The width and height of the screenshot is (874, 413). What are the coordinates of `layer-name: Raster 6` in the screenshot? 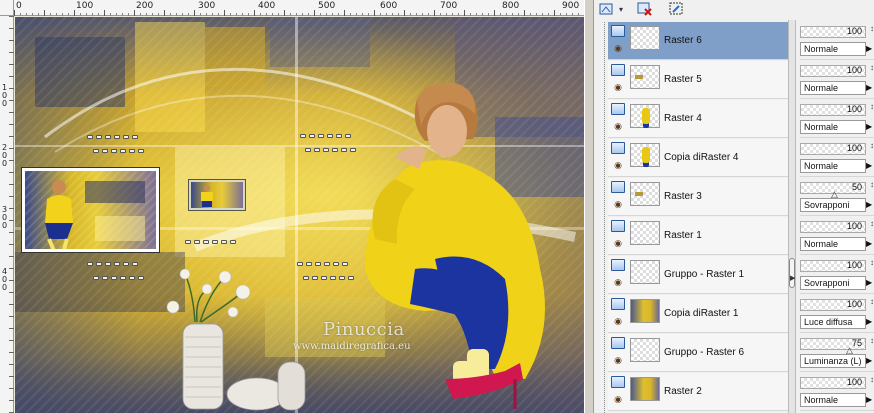 It's located at (683, 40).